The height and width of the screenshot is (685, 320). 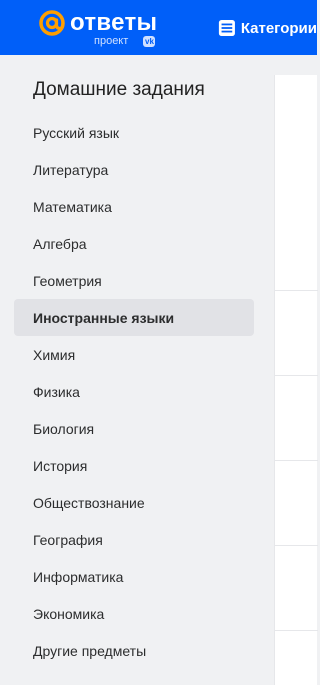 I want to click on sidebar-item-math: Математика, so click(x=134, y=206).